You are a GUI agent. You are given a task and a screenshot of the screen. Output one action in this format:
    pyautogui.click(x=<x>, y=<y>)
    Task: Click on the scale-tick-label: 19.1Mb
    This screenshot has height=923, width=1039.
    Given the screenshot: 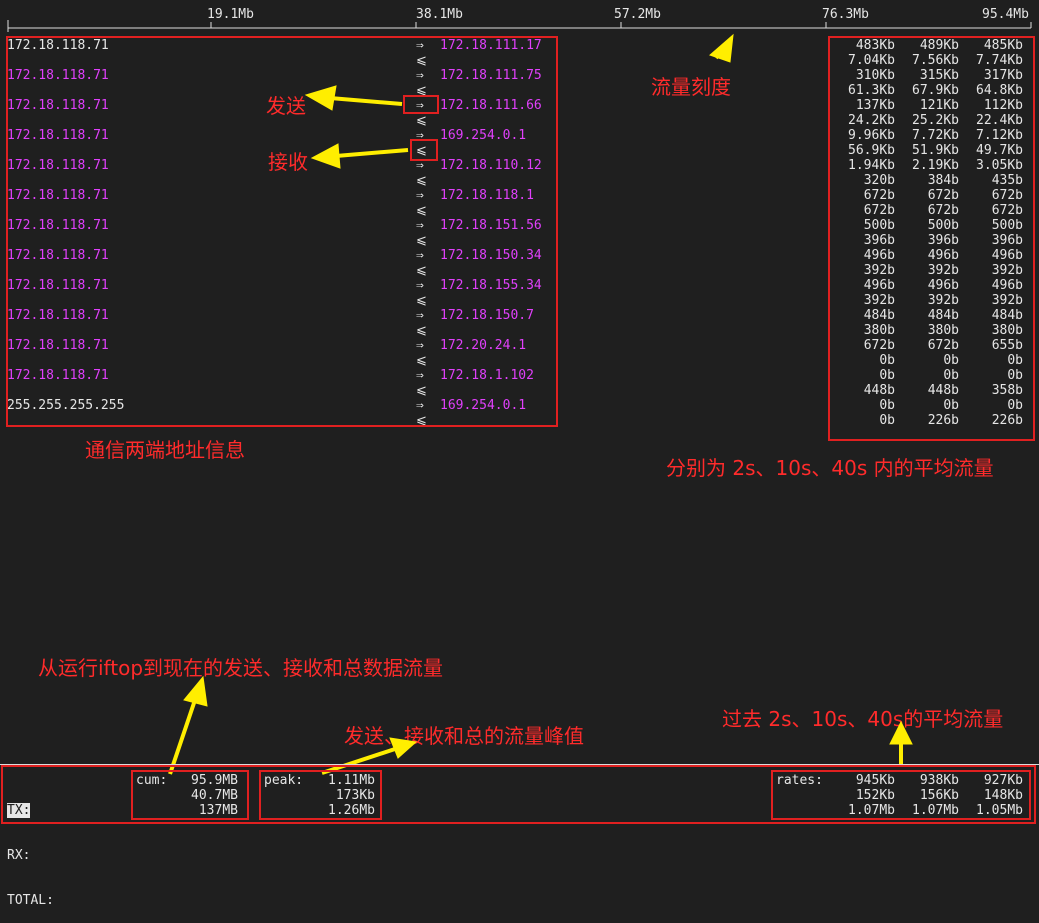 What is the action you would take?
    pyautogui.click(x=230, y=14)
    